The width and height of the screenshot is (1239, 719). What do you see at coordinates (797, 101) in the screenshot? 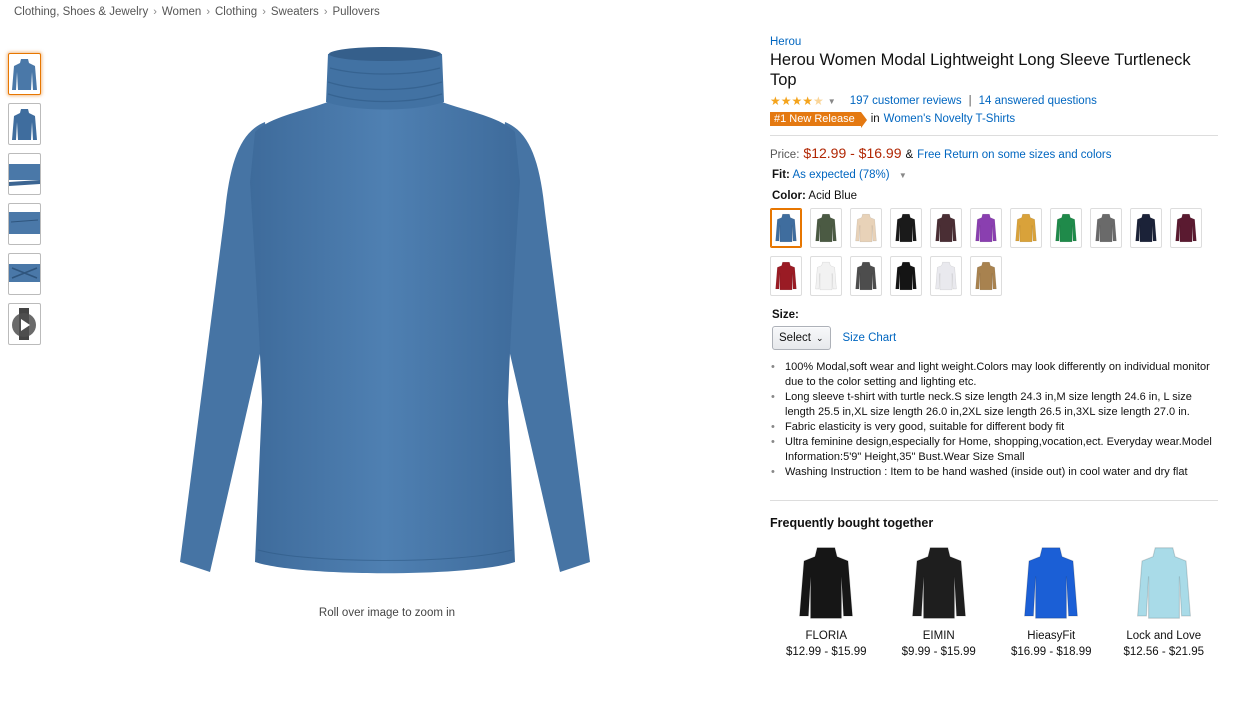
I see `star-rating-icon: ★★★★★` at bounding box center [797, 101].